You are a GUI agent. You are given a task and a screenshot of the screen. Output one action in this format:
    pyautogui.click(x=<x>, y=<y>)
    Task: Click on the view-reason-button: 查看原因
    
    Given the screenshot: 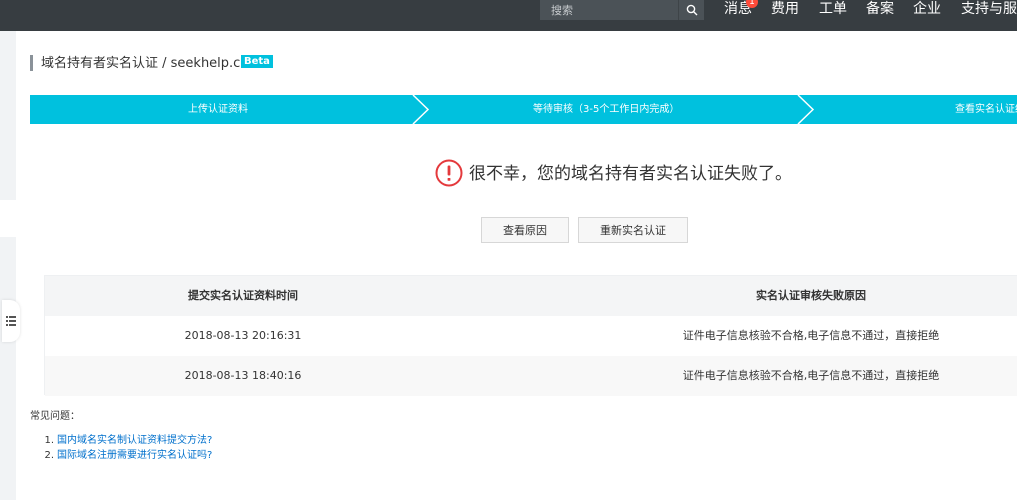 What is the action you would take?
    pyautogui.click(x=525, y=230)
    